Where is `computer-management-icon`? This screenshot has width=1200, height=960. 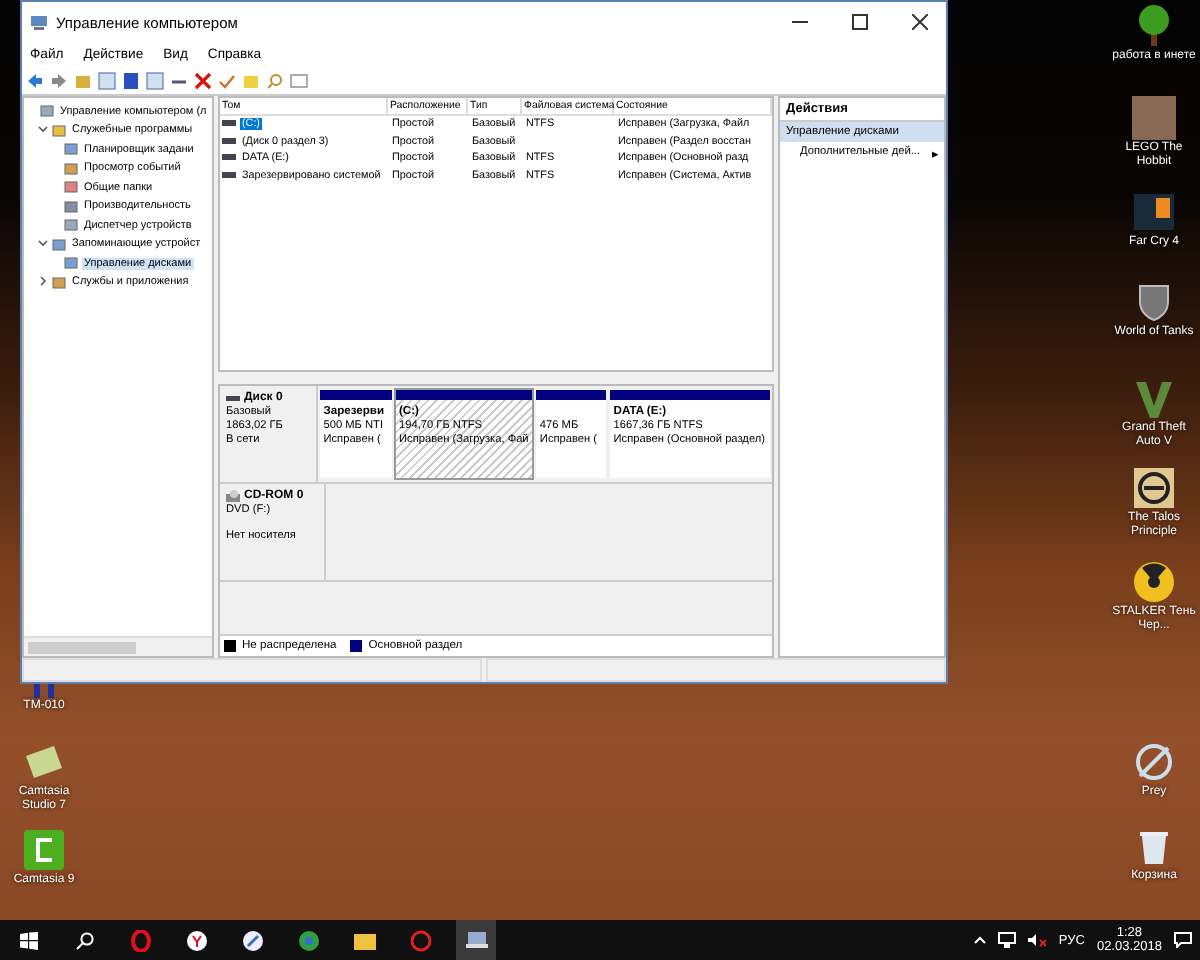
computer-management-icon is located at coordinates (39, 22).